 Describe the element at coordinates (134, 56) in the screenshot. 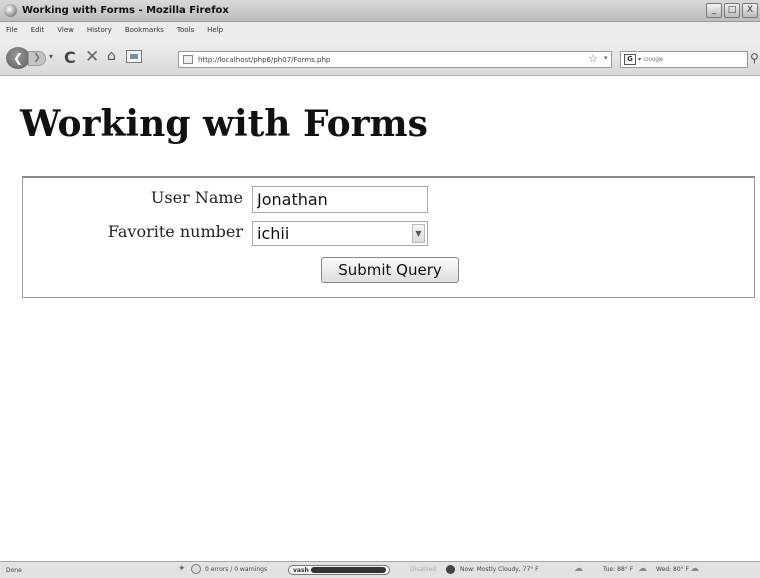

I see `bookmark-page-icon` at that location.